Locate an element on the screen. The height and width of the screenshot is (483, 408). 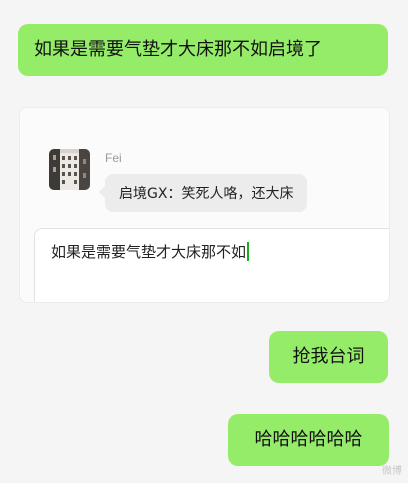
message-input: 如果是需要气垫才大床那不如 is located at coordinates (211, 265).